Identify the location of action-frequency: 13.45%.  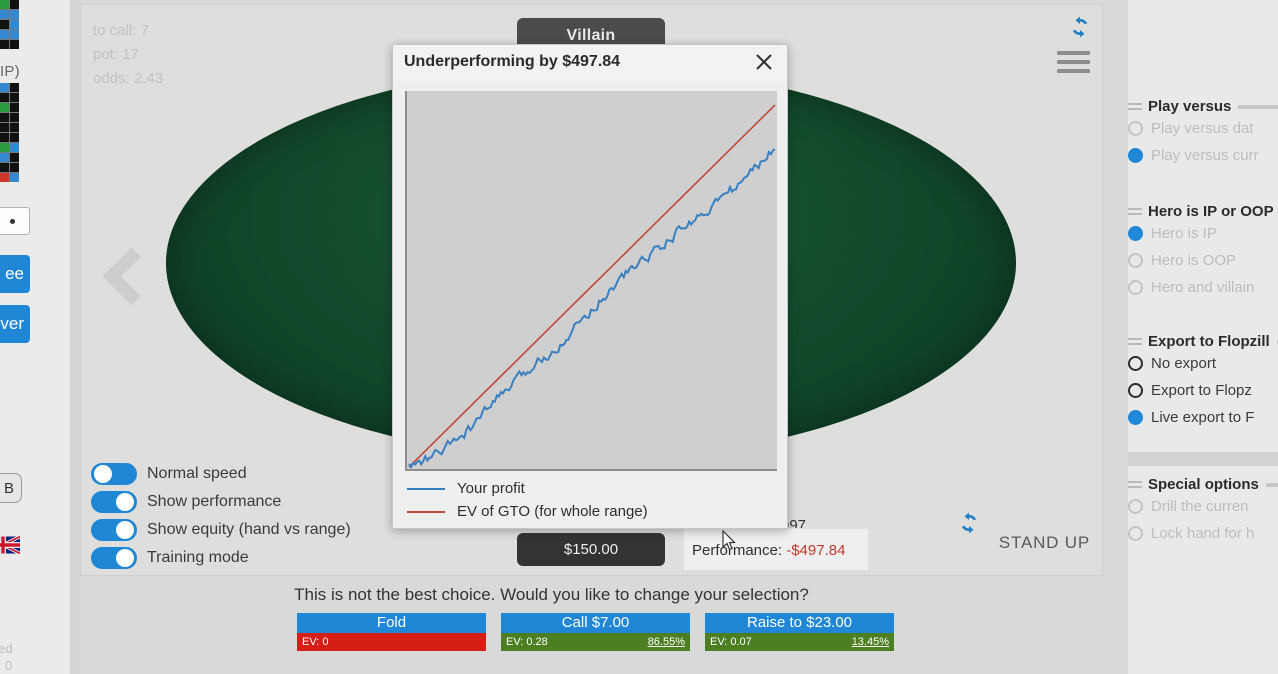
(870, 642).